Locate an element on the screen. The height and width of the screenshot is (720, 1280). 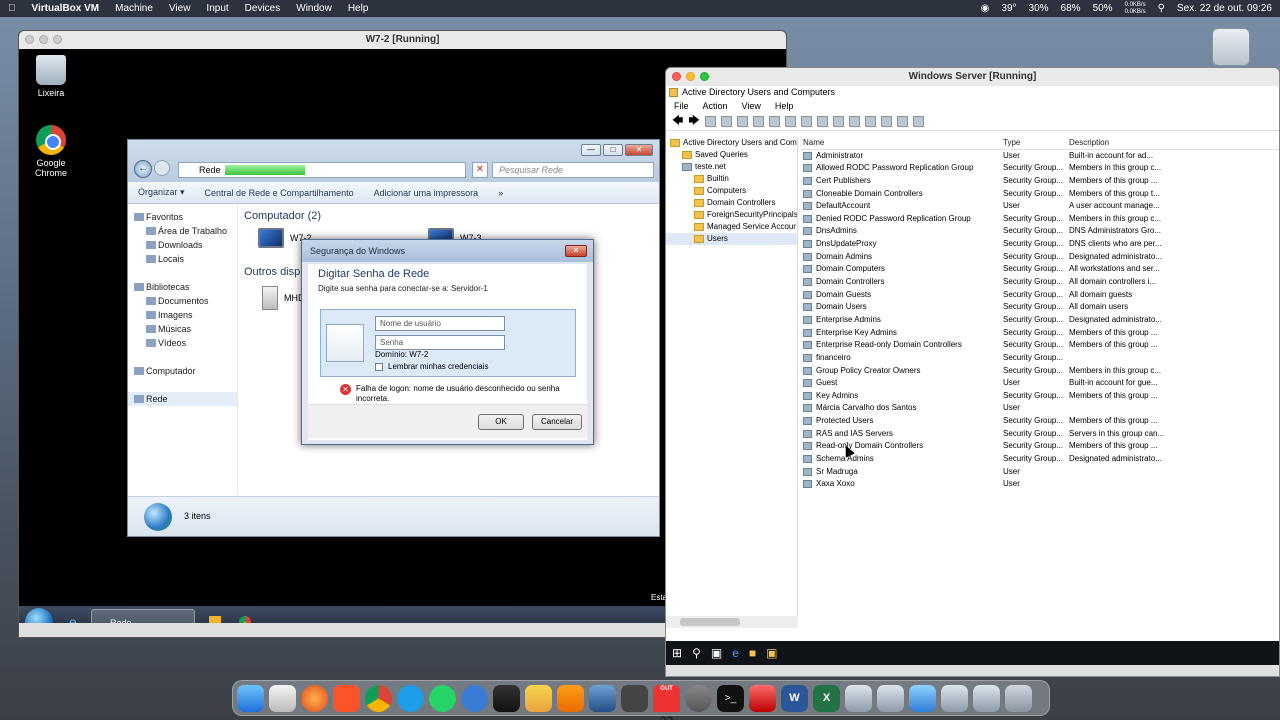
column-description: Description is located at coordinates (1117, 143).